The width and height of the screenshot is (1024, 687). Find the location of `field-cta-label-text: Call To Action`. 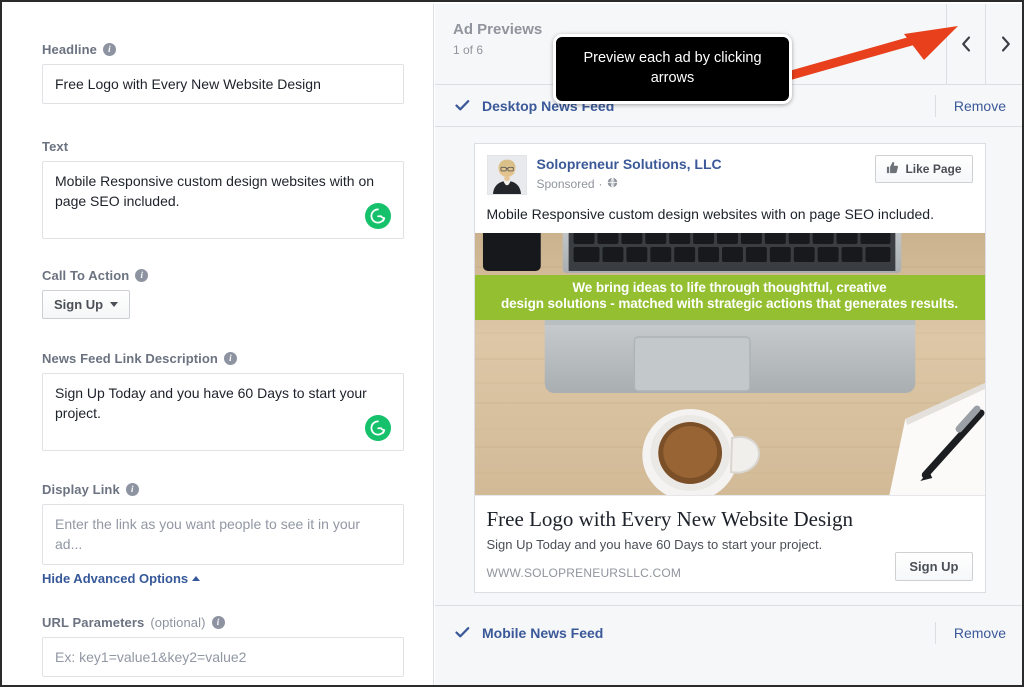

field-cta-label-text: Call To Action is located at coordinates (86, 275).